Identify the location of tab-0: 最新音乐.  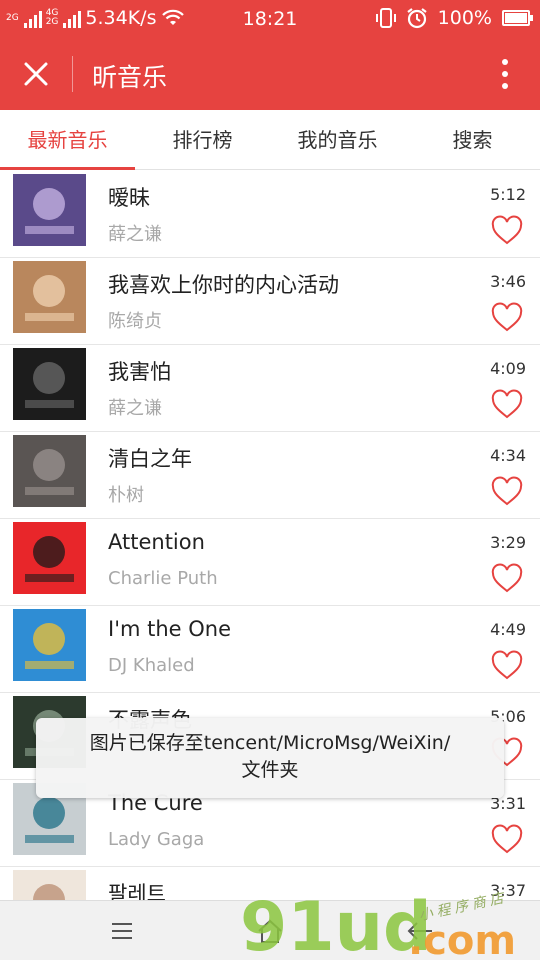
(67, 140).